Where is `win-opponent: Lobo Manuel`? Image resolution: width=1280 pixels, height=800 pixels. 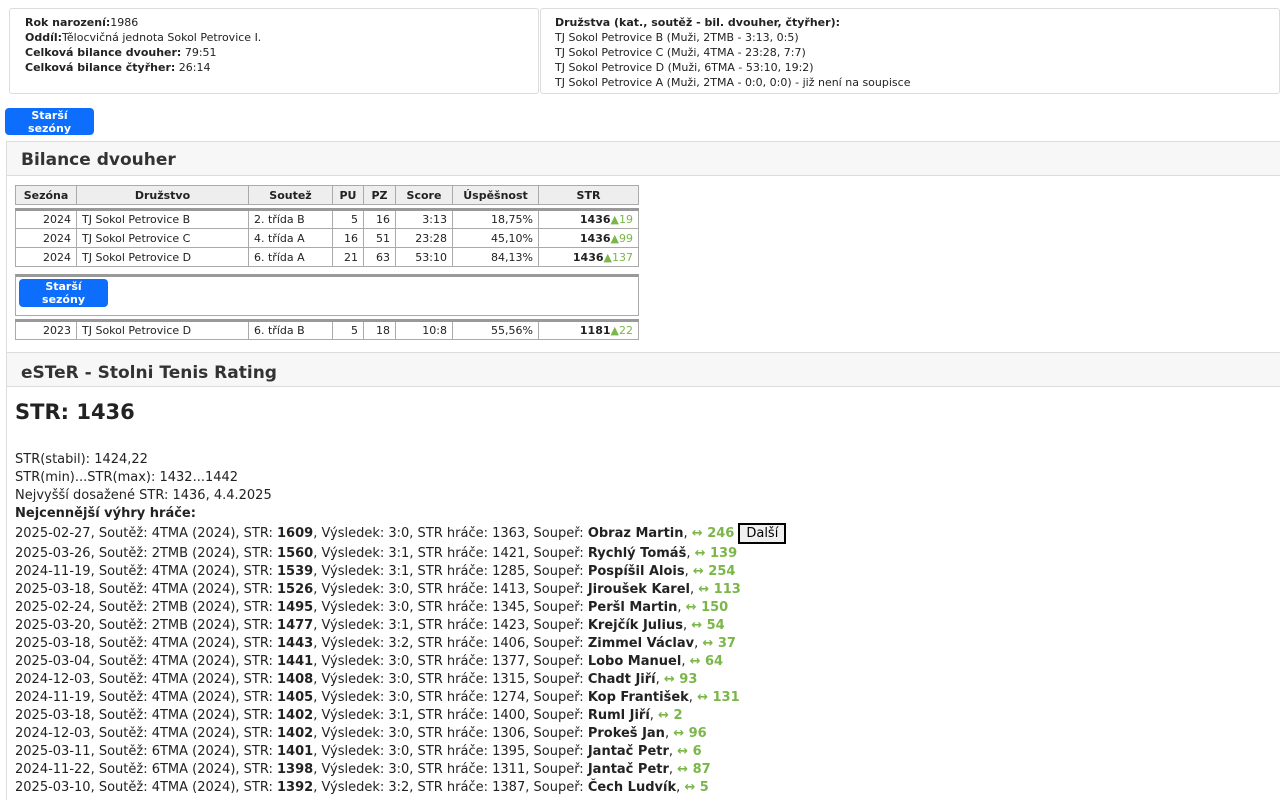 win-opponent: Lobo Manuel is located at coordinates (634, 661).